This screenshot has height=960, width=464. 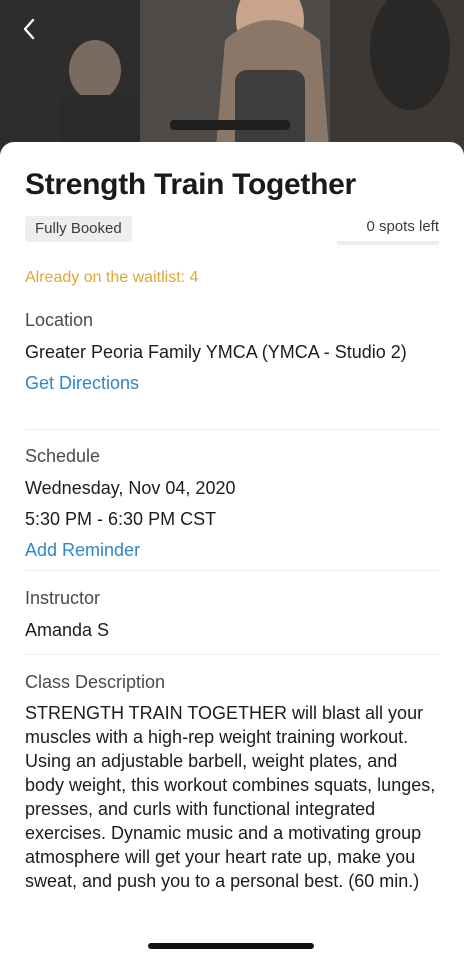 I want to click on instructor-name: Amanda S, so click(x=67, y=630).